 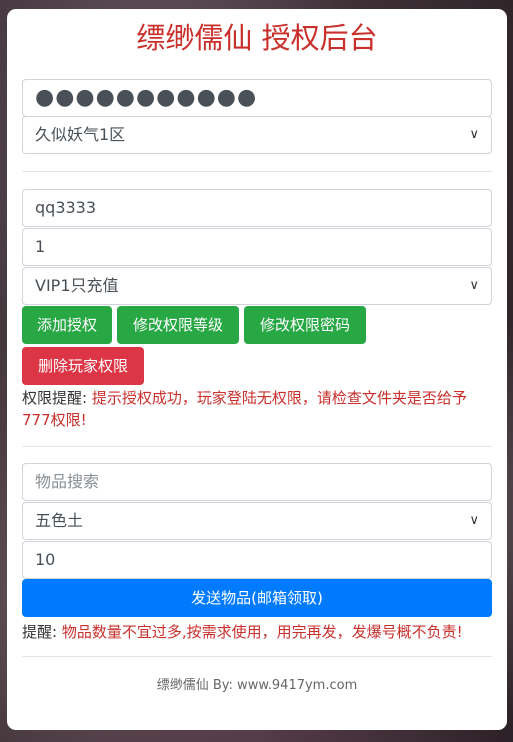 What do you see at coordinates (257, 208) in the screenshot?
I see `account-field: qq3333` at bounding box center [257, 208].